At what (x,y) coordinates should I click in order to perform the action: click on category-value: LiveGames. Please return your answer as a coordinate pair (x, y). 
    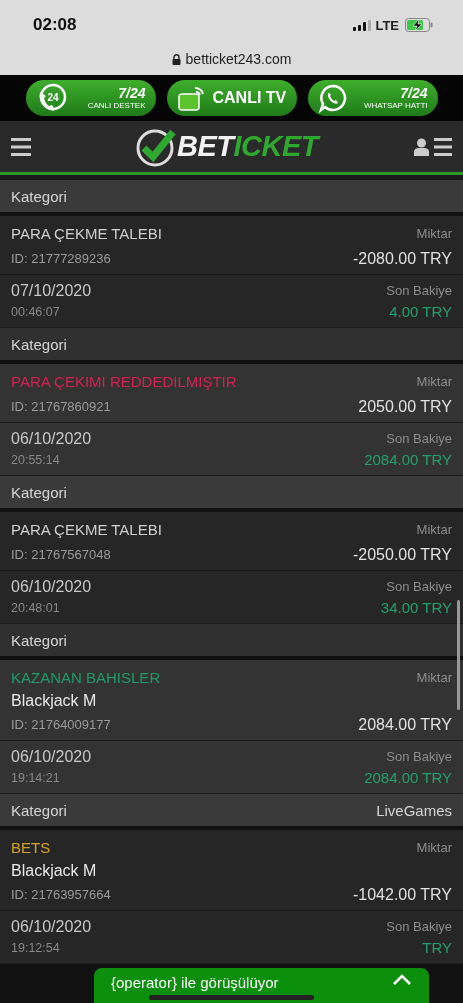
    Looking at the image, I should click on (414, 810).